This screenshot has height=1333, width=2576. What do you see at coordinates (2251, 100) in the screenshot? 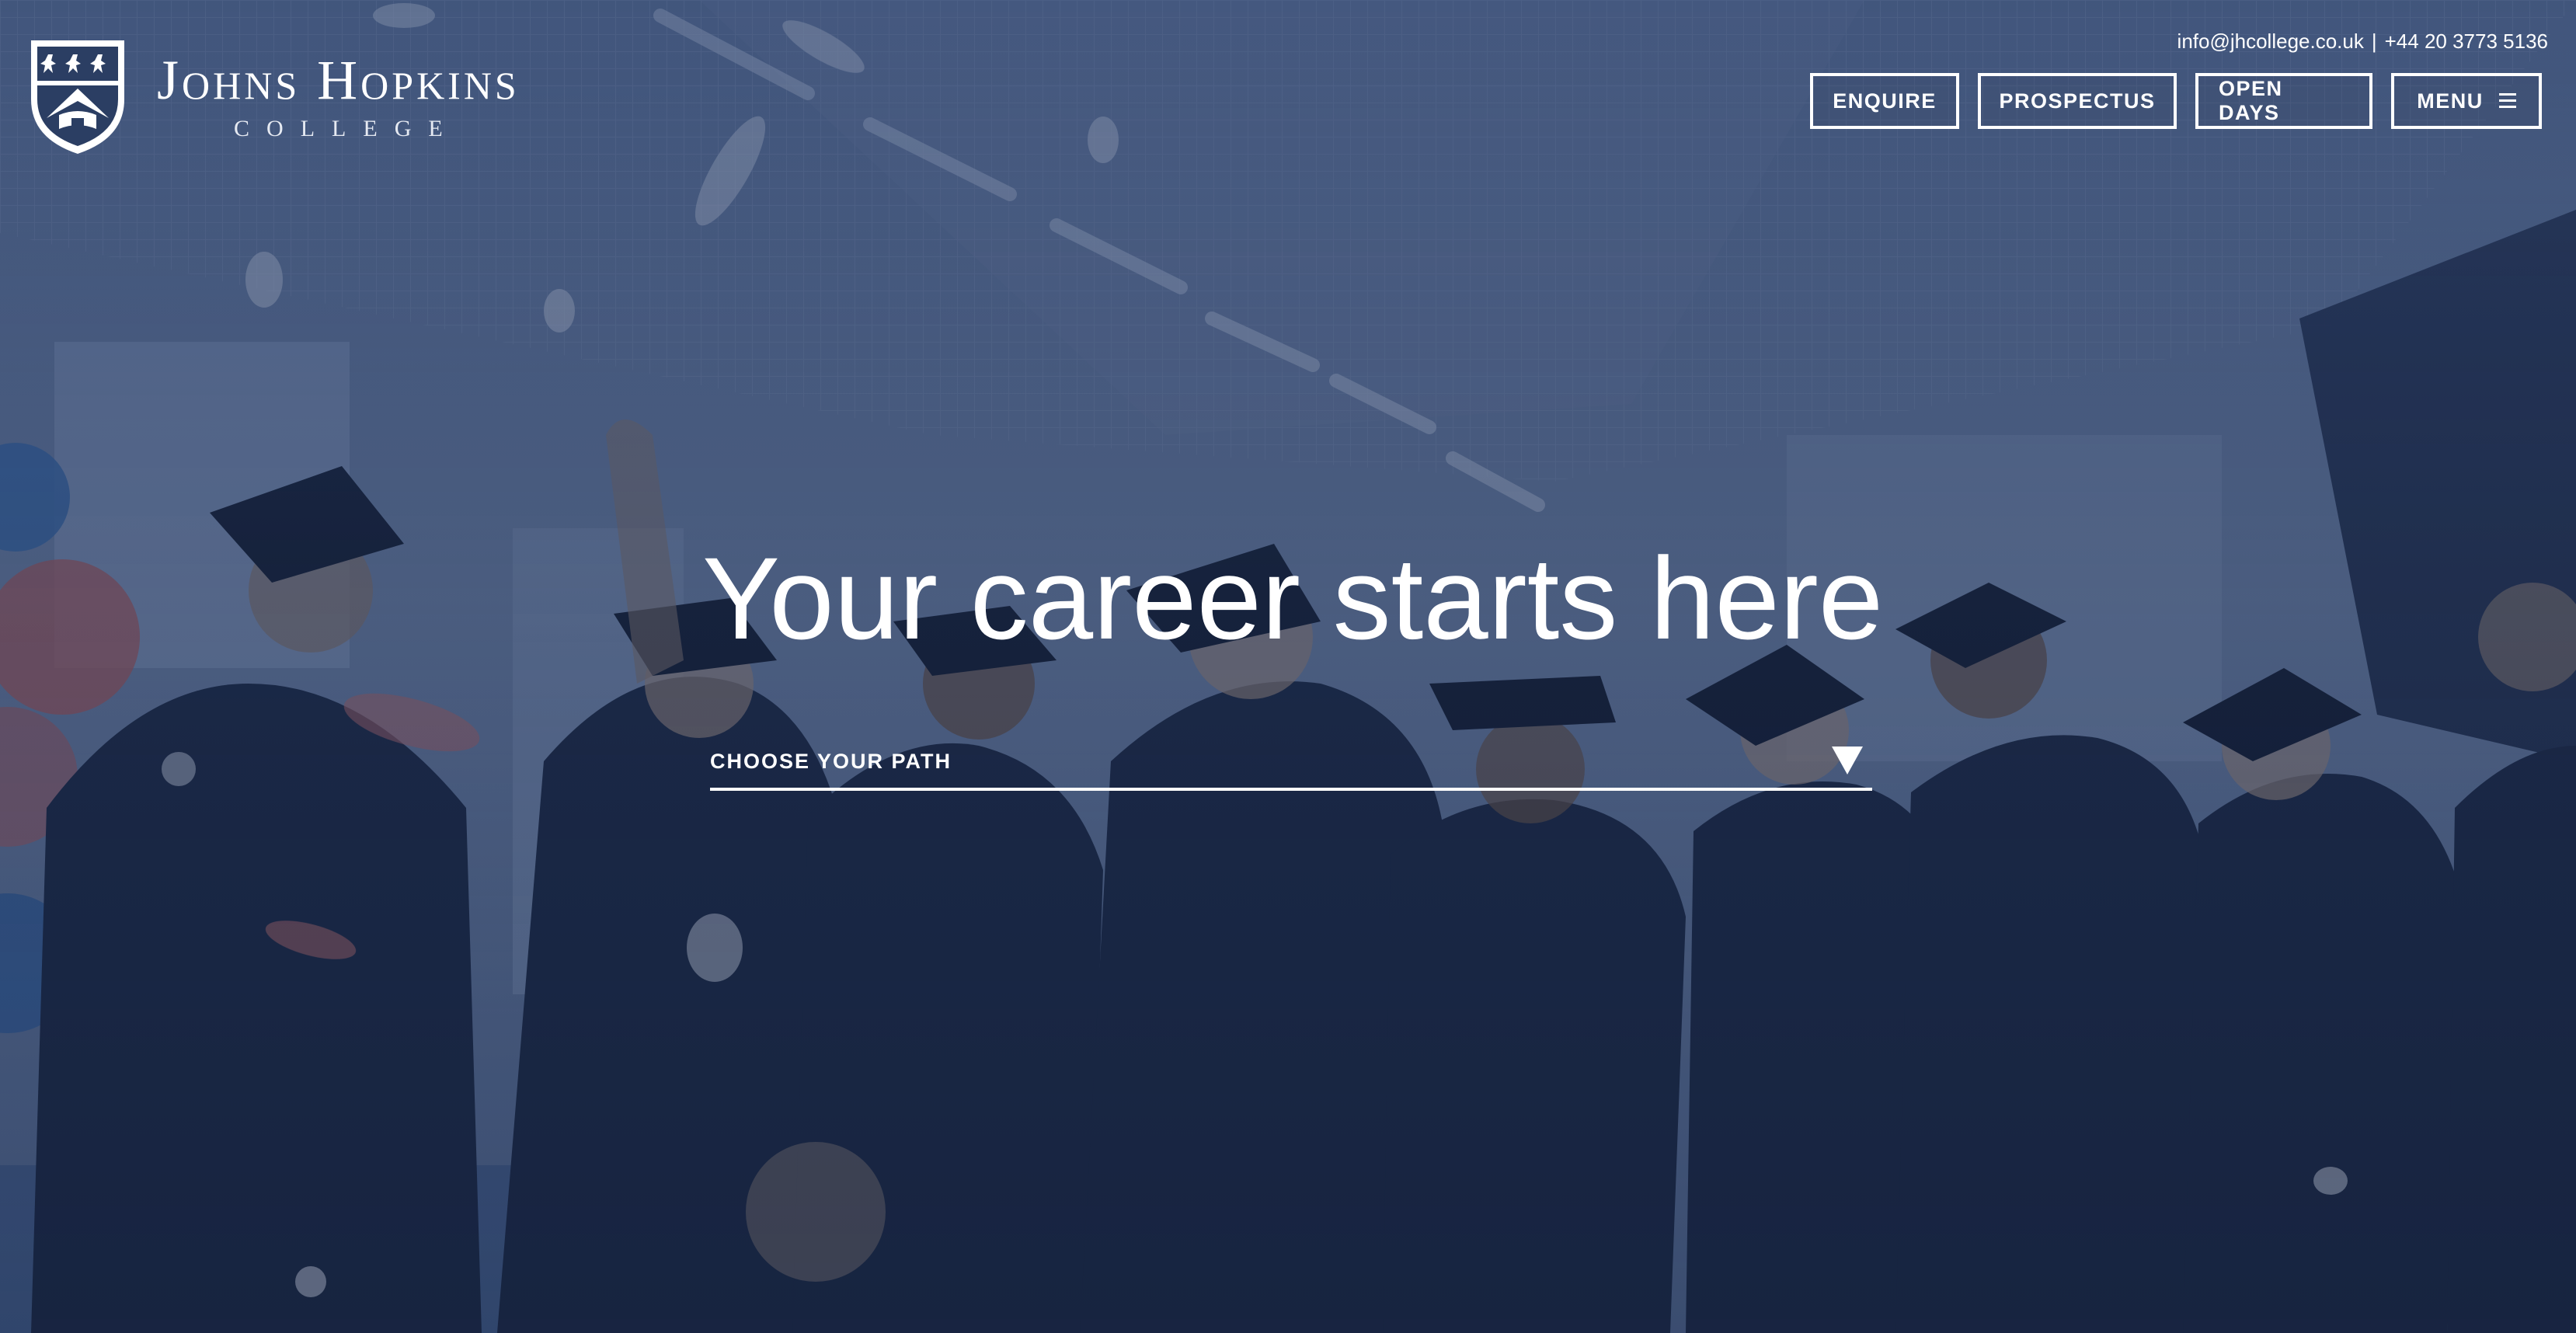
I see `open-days-button-label: OPEN DAYS` at bounding box center [2251, 100].